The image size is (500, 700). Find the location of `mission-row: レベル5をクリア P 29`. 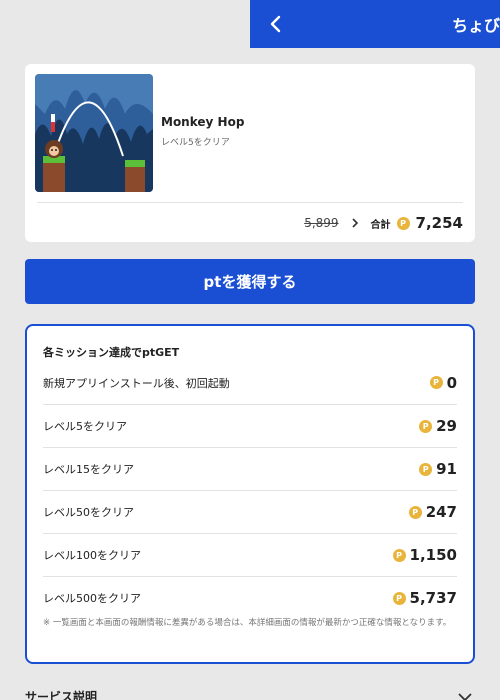

mission-row: レベル5をクリア P 29 is located at coordinates (250, 425).